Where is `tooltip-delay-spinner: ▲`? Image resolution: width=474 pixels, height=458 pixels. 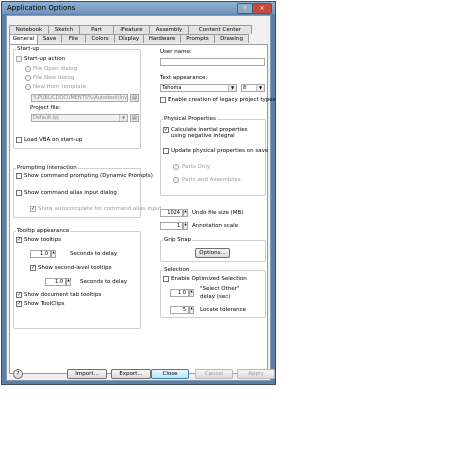
tooltip-delay-spinner: ▲ is located at coordinates (53, 254).